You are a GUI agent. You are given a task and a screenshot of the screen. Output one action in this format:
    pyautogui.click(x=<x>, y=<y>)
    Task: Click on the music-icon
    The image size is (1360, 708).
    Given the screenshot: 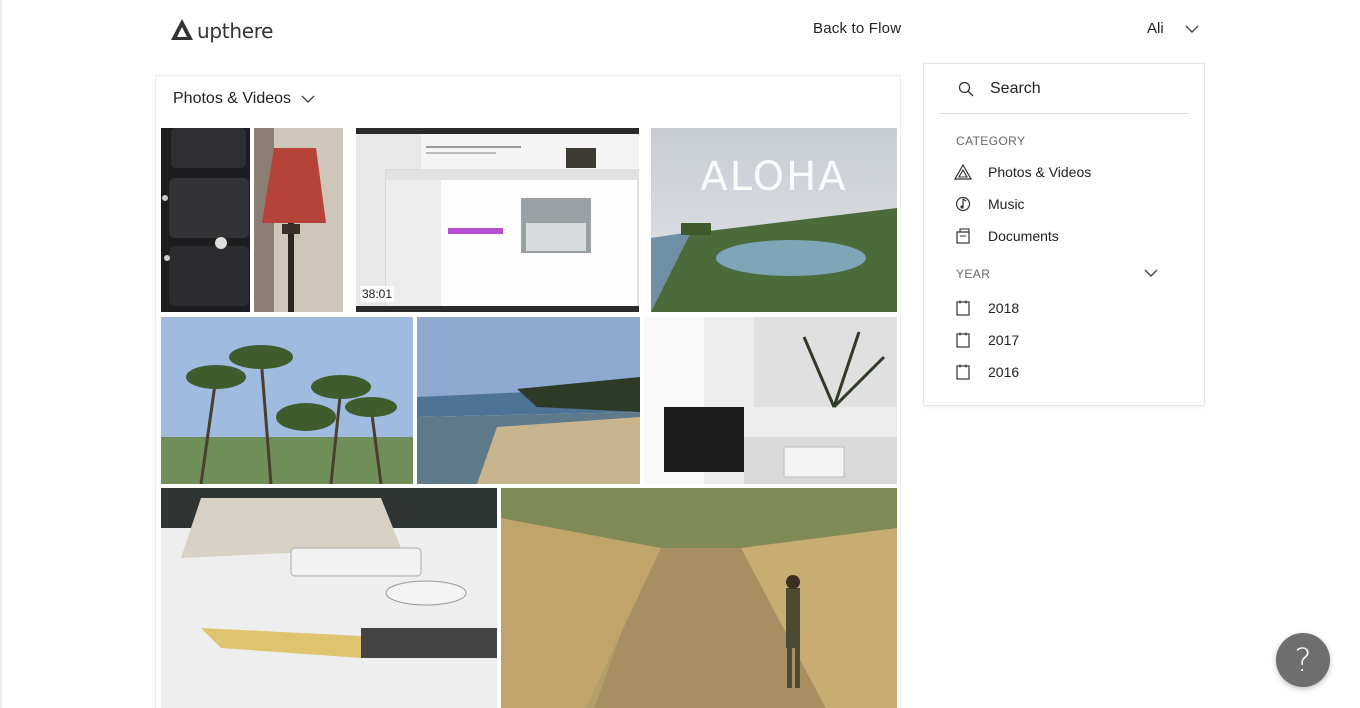 What is the action you would take?
    pyautogui.click(x=963, y=204)
    